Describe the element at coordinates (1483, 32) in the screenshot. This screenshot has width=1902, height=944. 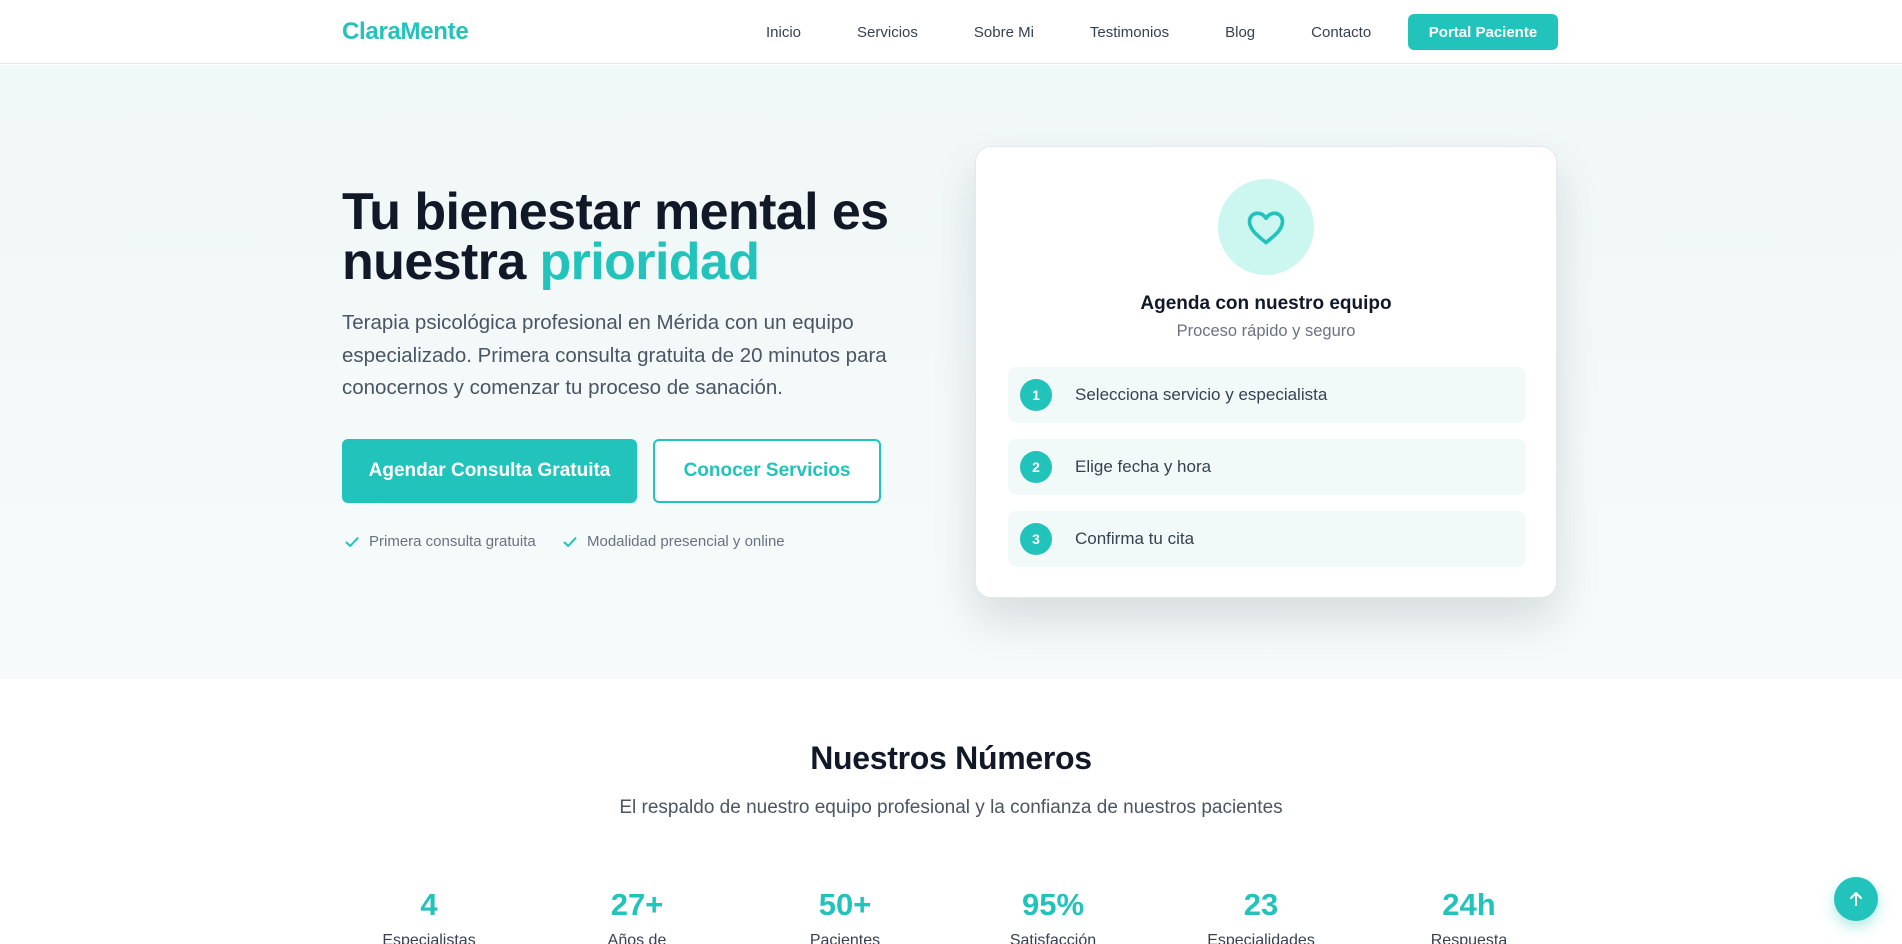
I see `portal-paciente-button: Portal Paciente` at that location.